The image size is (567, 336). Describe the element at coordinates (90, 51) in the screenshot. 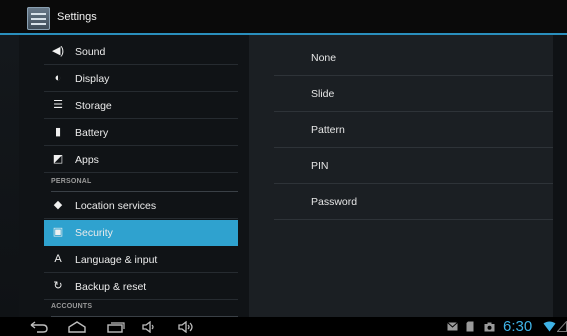

I see `sidebar-item-label: Sound` at that location.